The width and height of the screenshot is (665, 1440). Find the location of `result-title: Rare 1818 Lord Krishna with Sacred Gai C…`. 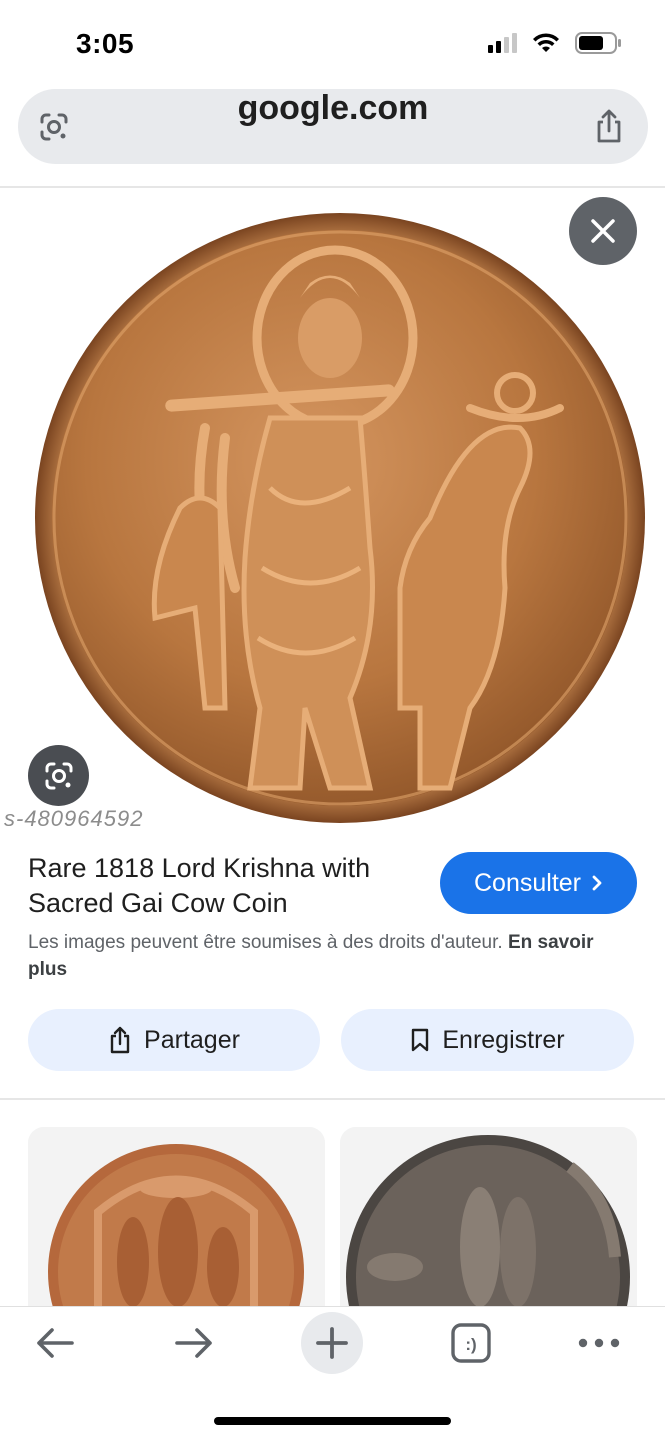

result-title: Rare 1818 Lord Krishna with Sacred Gai C… is located at coordinates (223, 886).